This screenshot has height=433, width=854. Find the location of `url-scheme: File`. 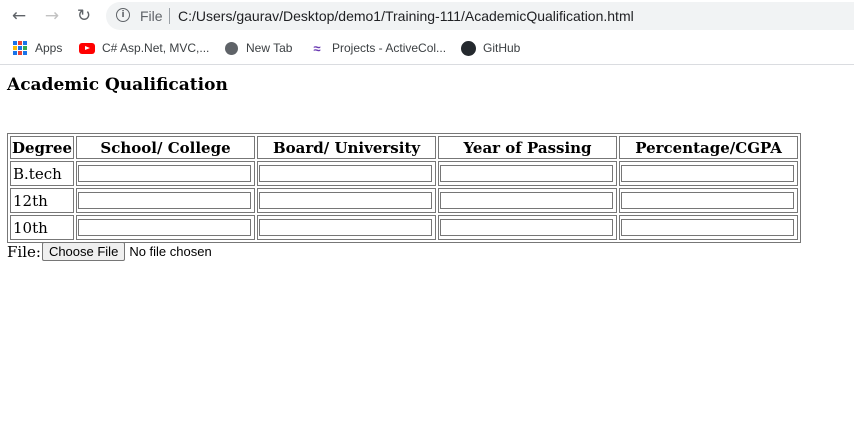

url-scheme: File is located at coordinates (151, 16).